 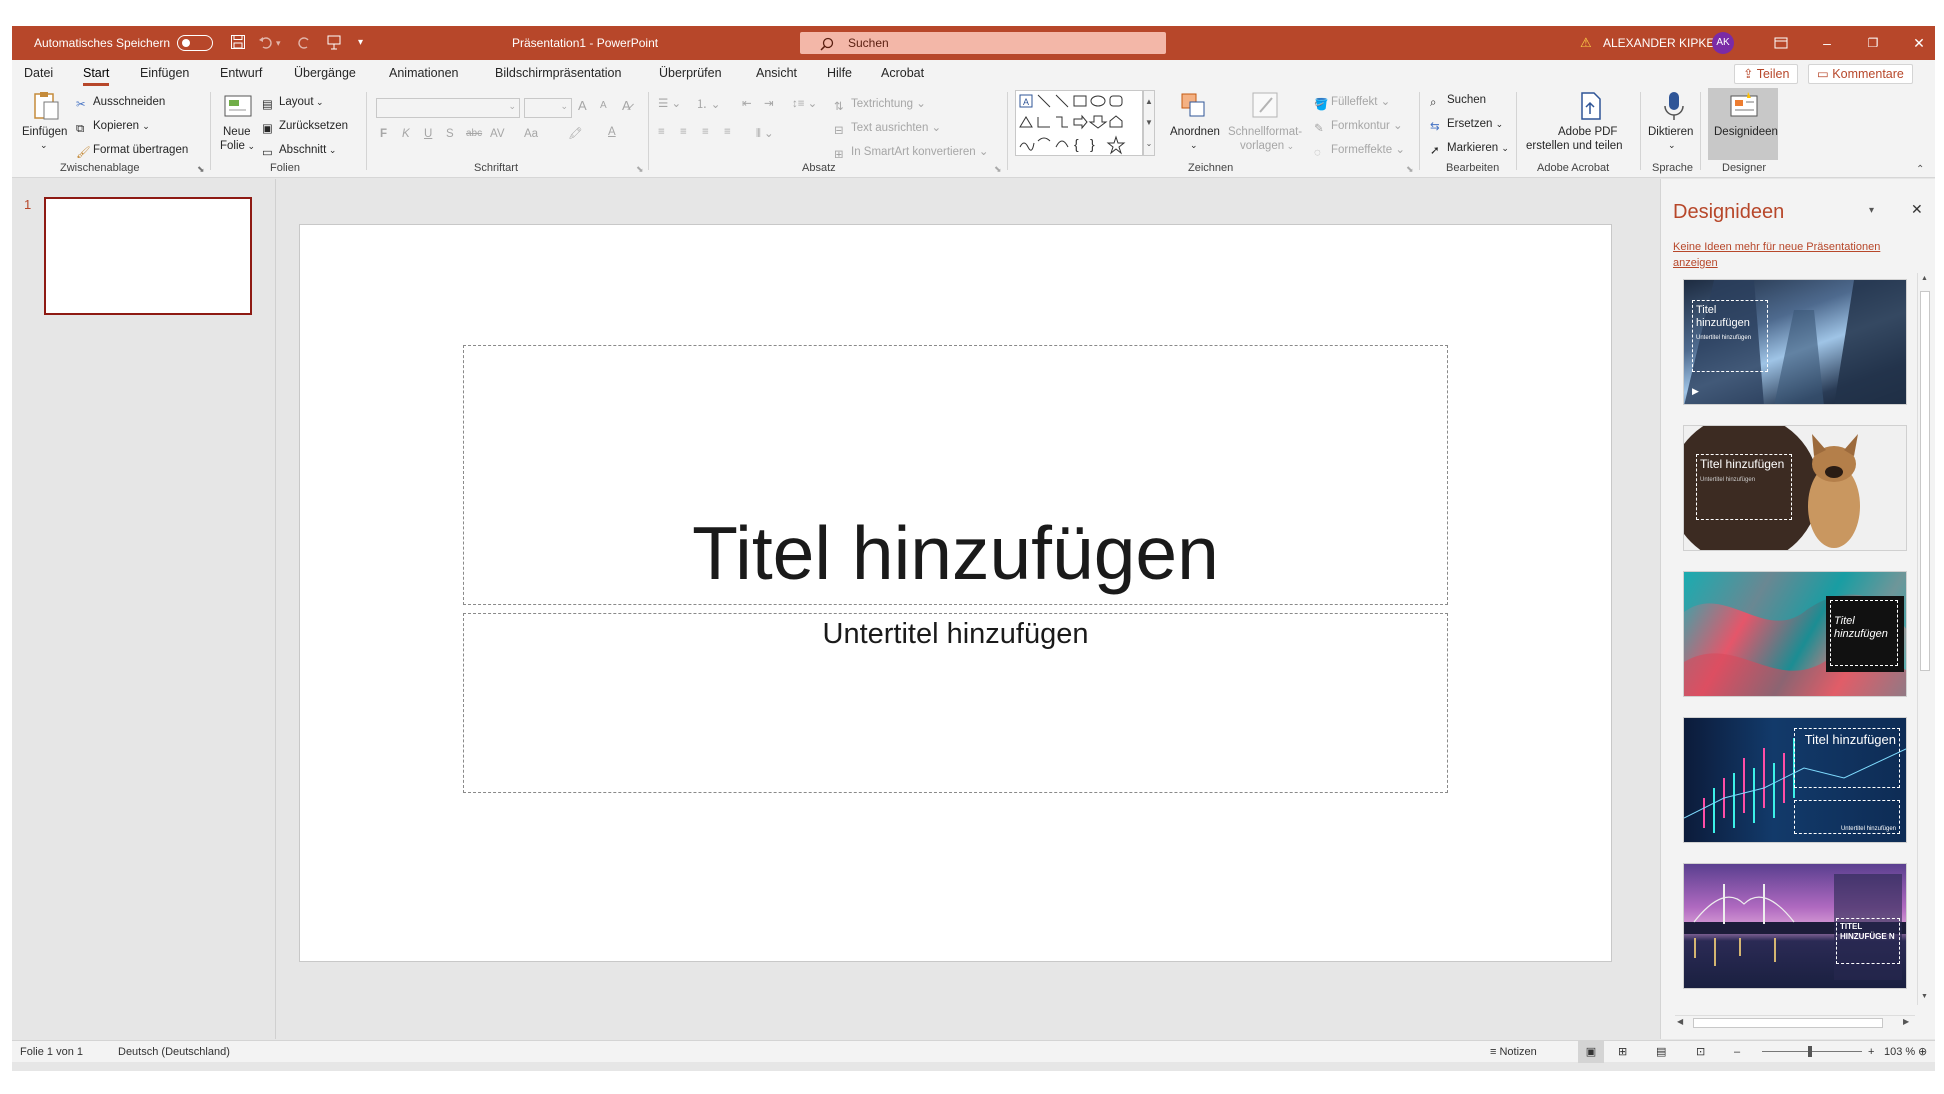 I want to click on shapes-scroll: ▲ ▼ ⌄, so click(x=1149, y=123).